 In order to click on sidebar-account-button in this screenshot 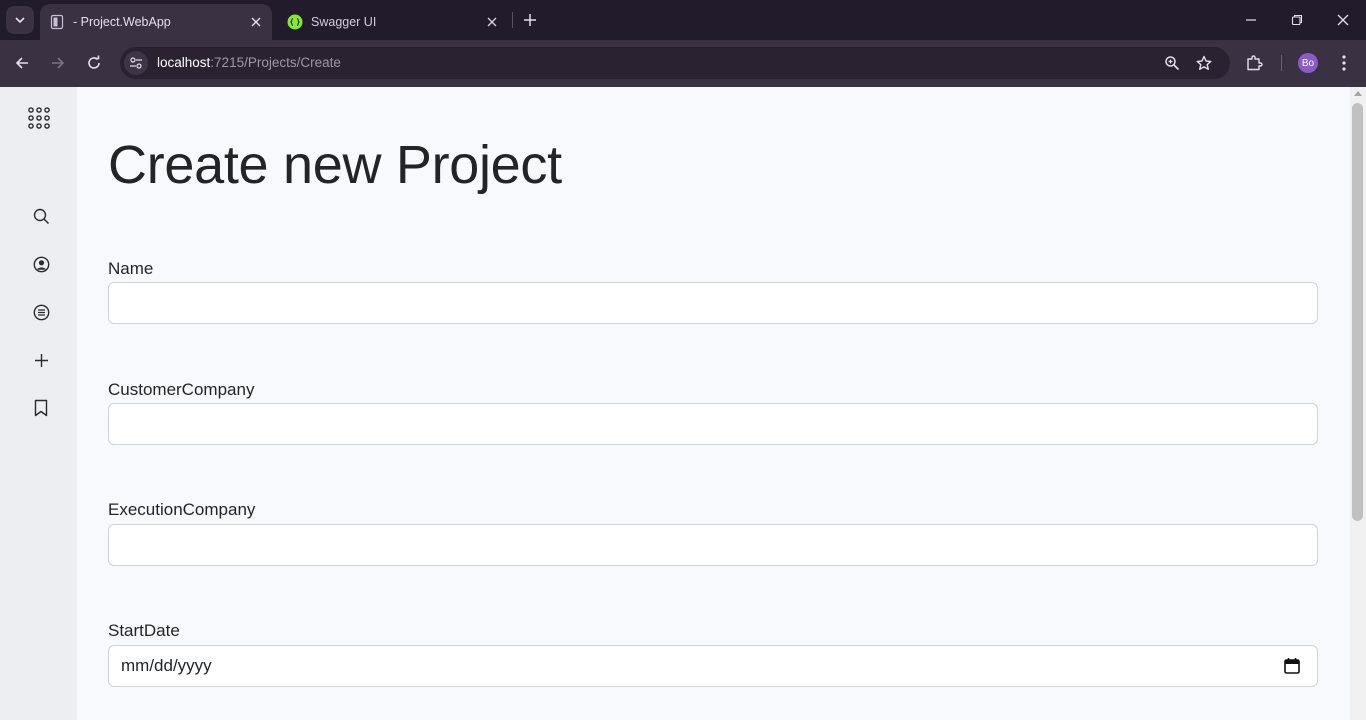, I will do `click(41, 264)`.